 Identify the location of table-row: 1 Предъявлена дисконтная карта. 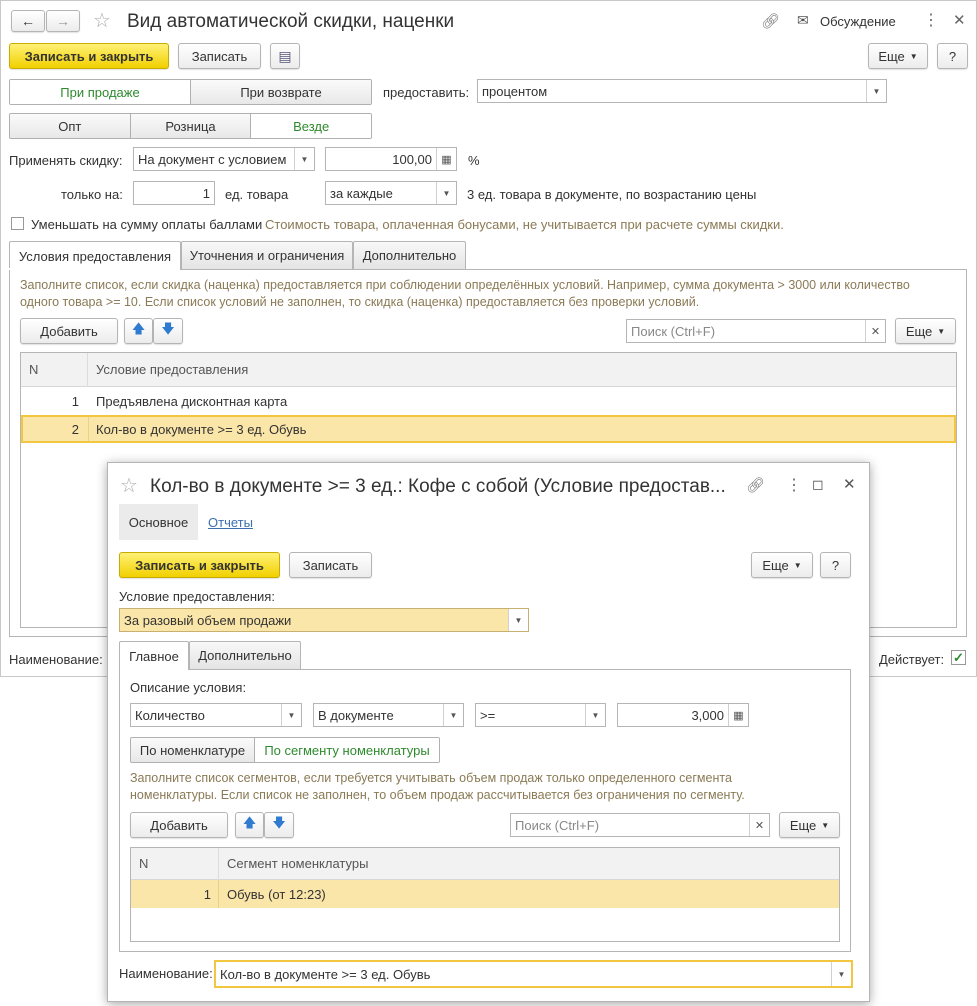
(488, 401).